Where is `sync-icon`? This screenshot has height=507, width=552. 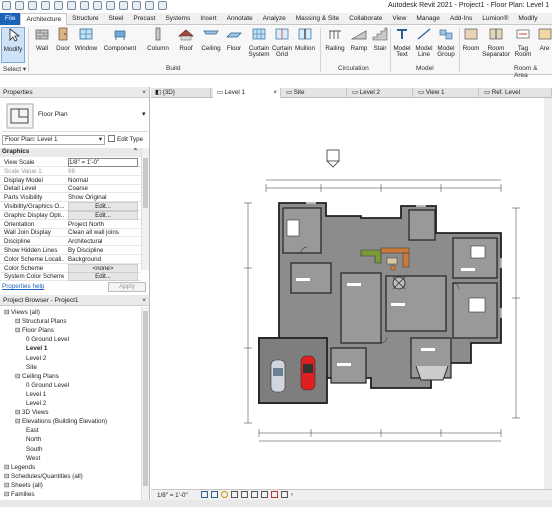 sync-icon is located at coordinates (32, 5).